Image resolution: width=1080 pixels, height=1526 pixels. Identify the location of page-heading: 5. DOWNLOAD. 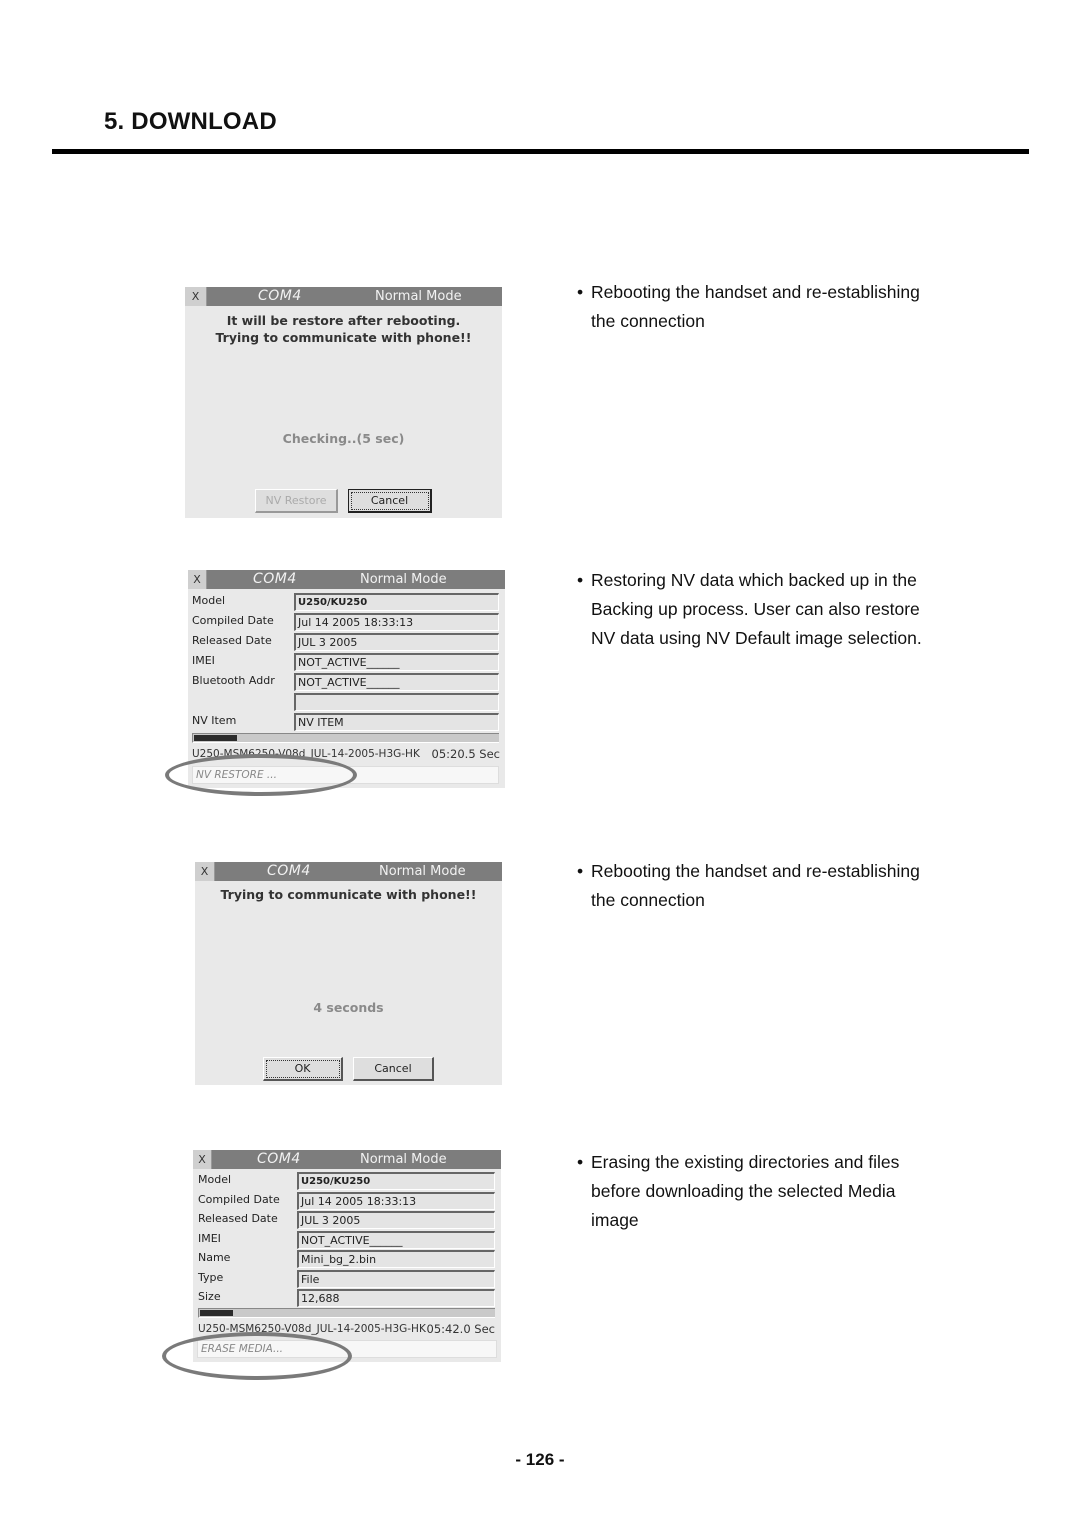
(190, 121).